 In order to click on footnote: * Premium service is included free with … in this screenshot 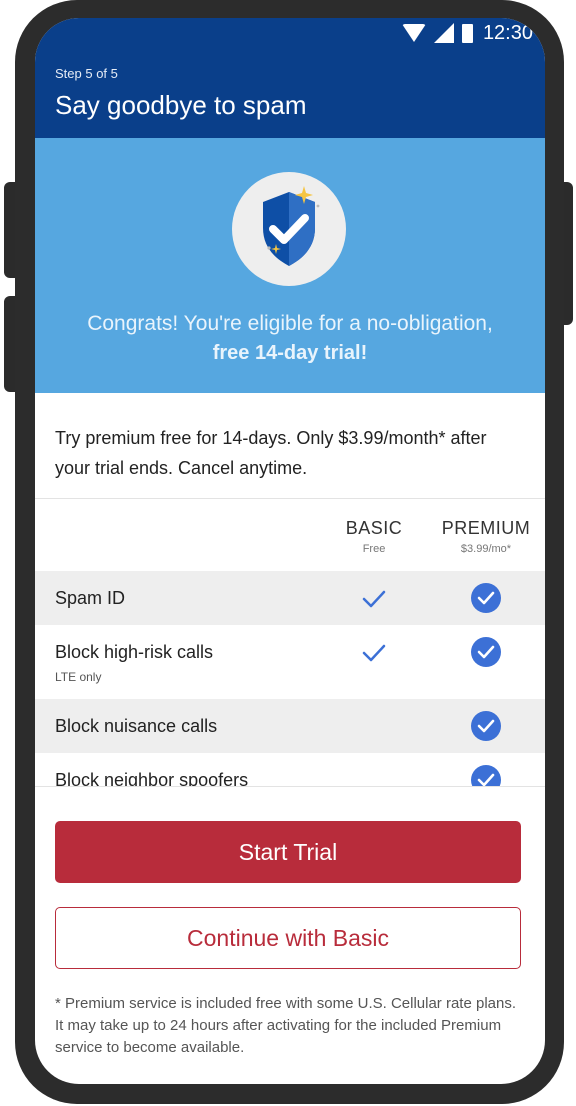, I will do `click(286, 1025)`.